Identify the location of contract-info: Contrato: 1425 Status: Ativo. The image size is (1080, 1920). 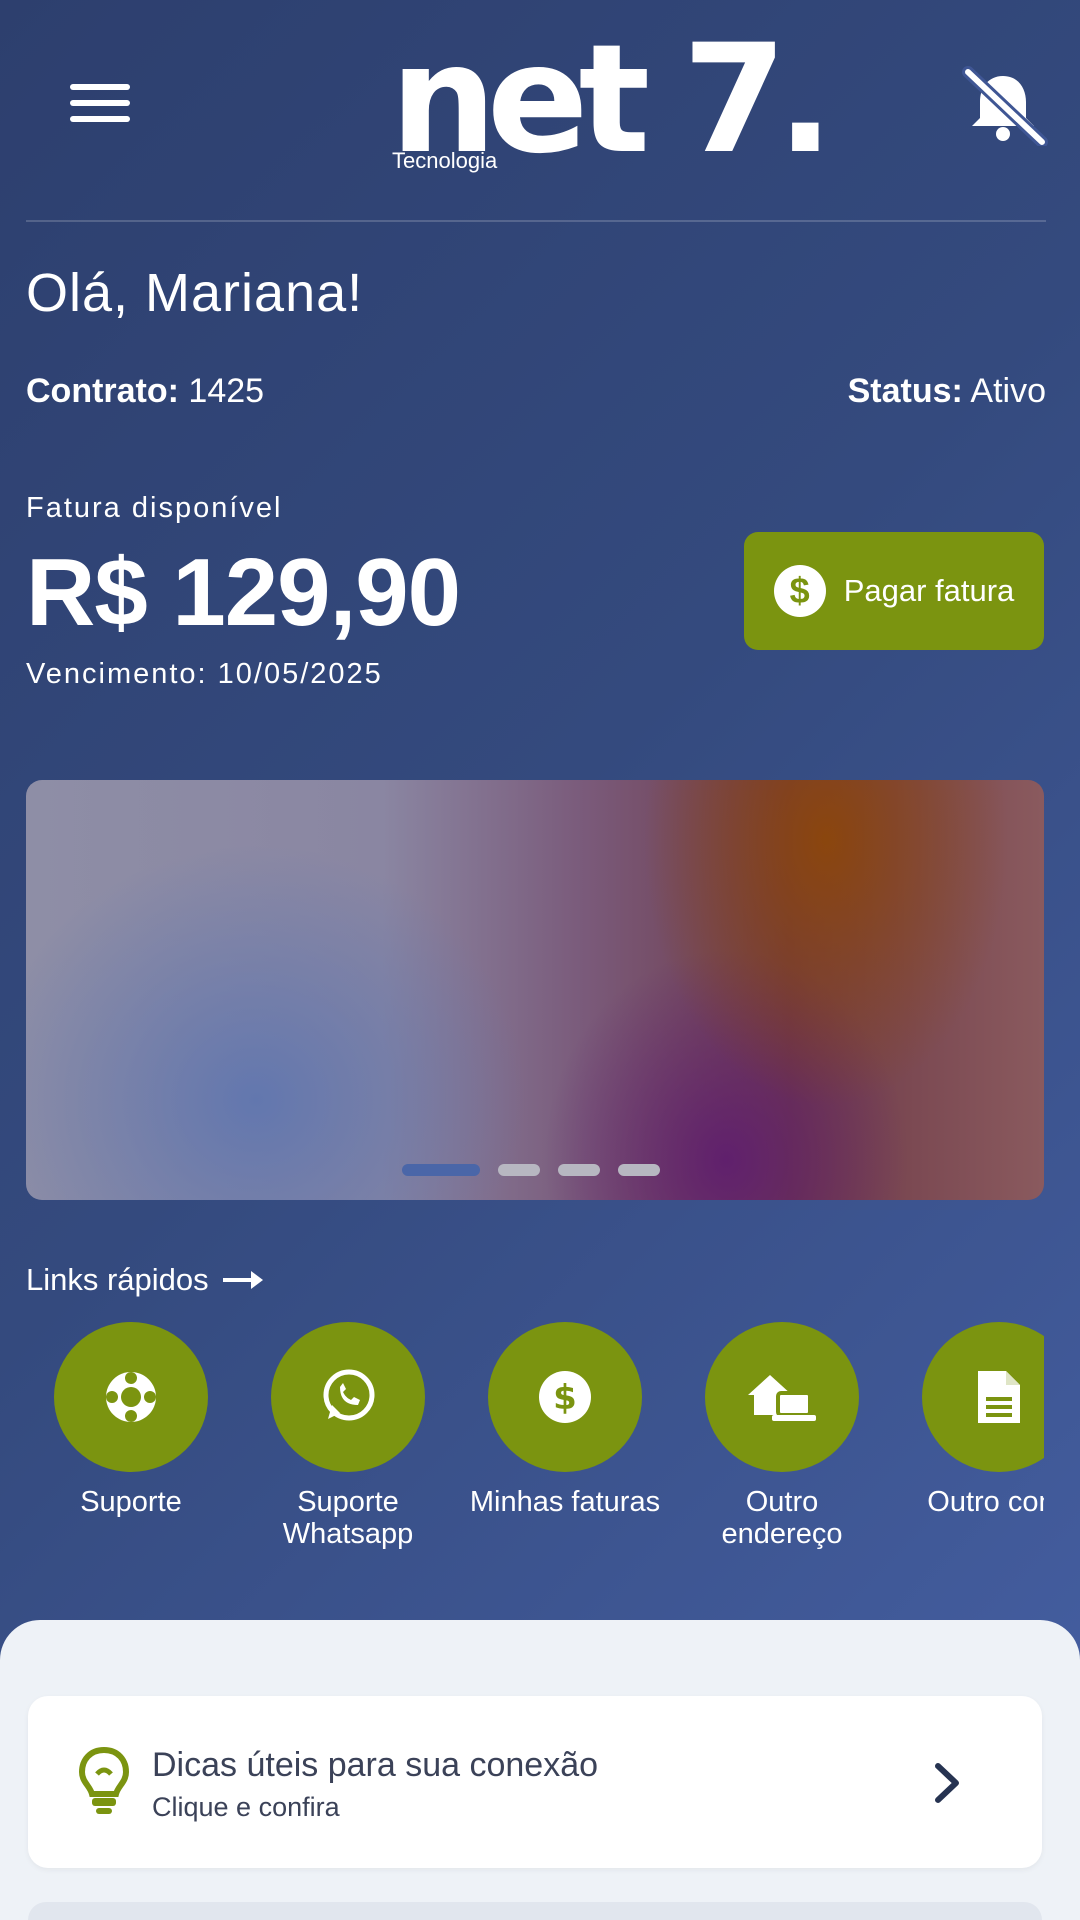
(536, 391).